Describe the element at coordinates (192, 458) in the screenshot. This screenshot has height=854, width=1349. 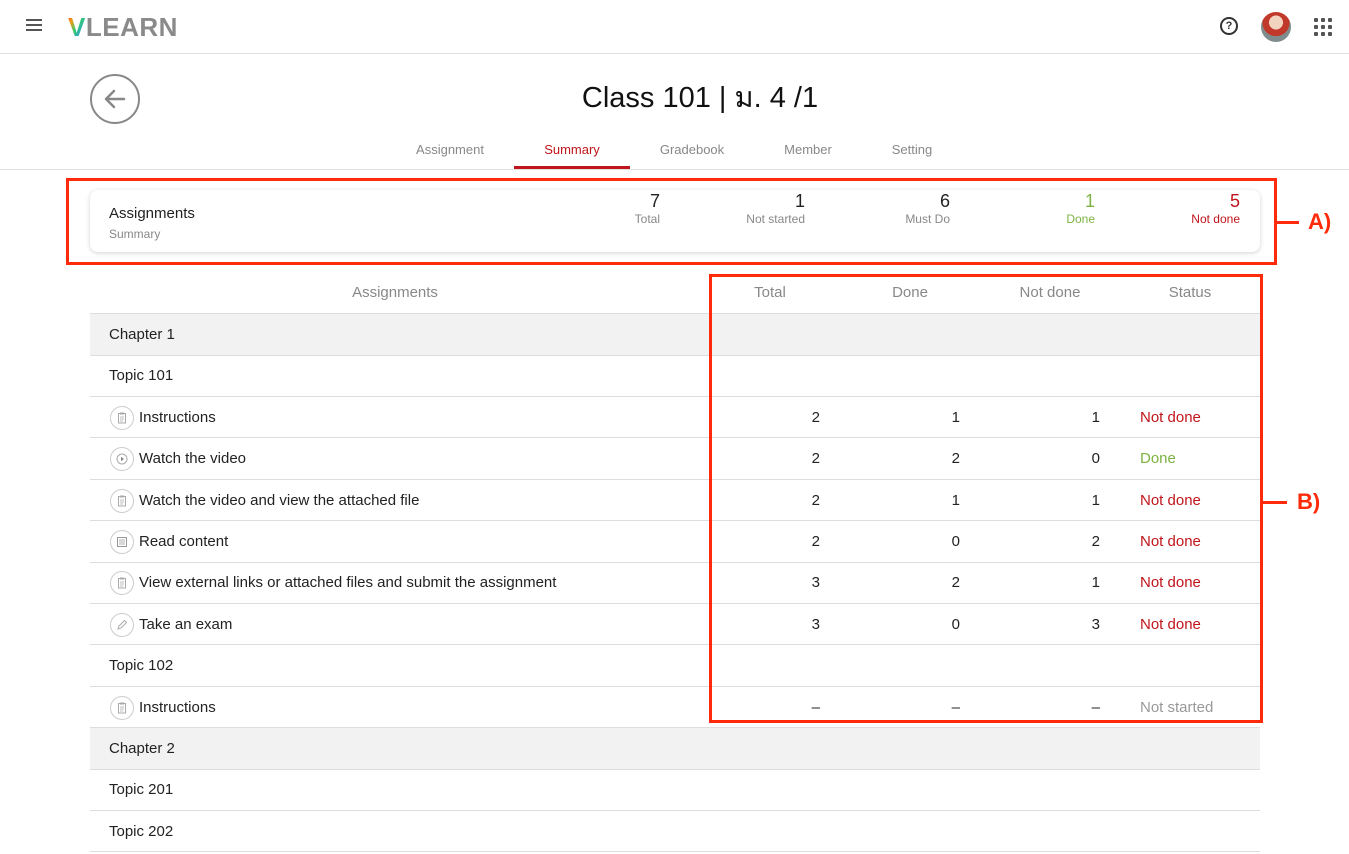
I see `assignment-name: Watch the video` at that location.